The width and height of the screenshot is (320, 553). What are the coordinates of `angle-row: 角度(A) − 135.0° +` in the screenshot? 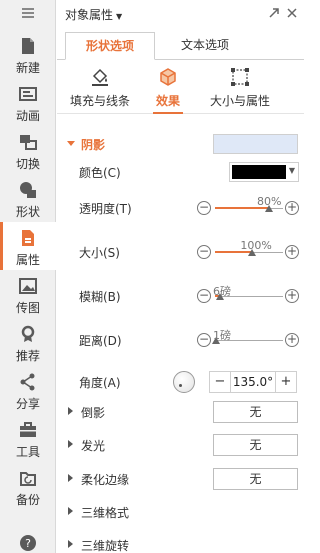 It's located at (180, 382).